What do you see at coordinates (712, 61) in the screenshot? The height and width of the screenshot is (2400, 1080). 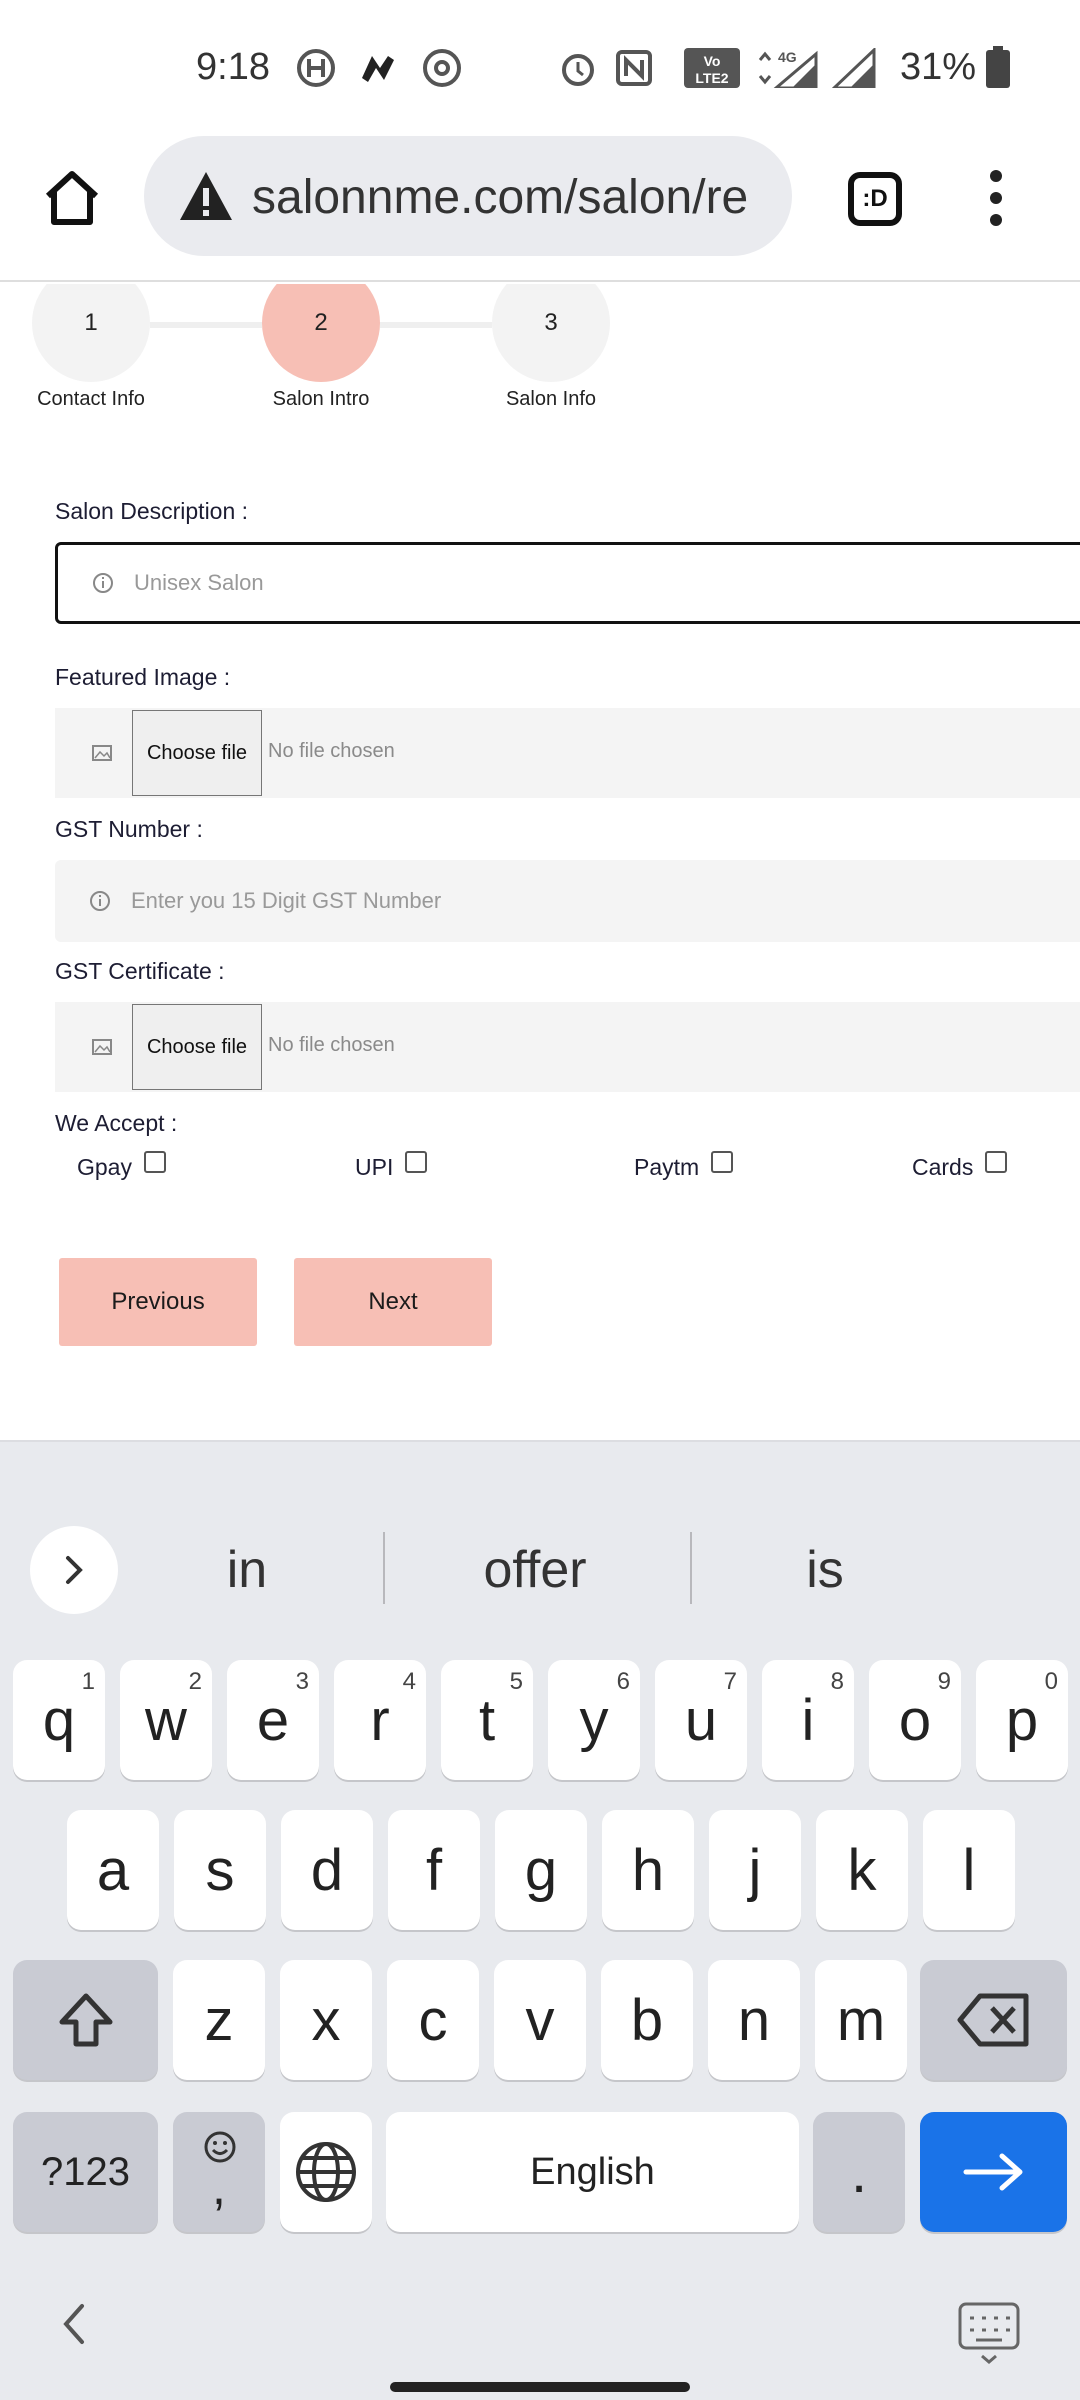 I see `svg-text: Vo` at bounding box center [712, 61].